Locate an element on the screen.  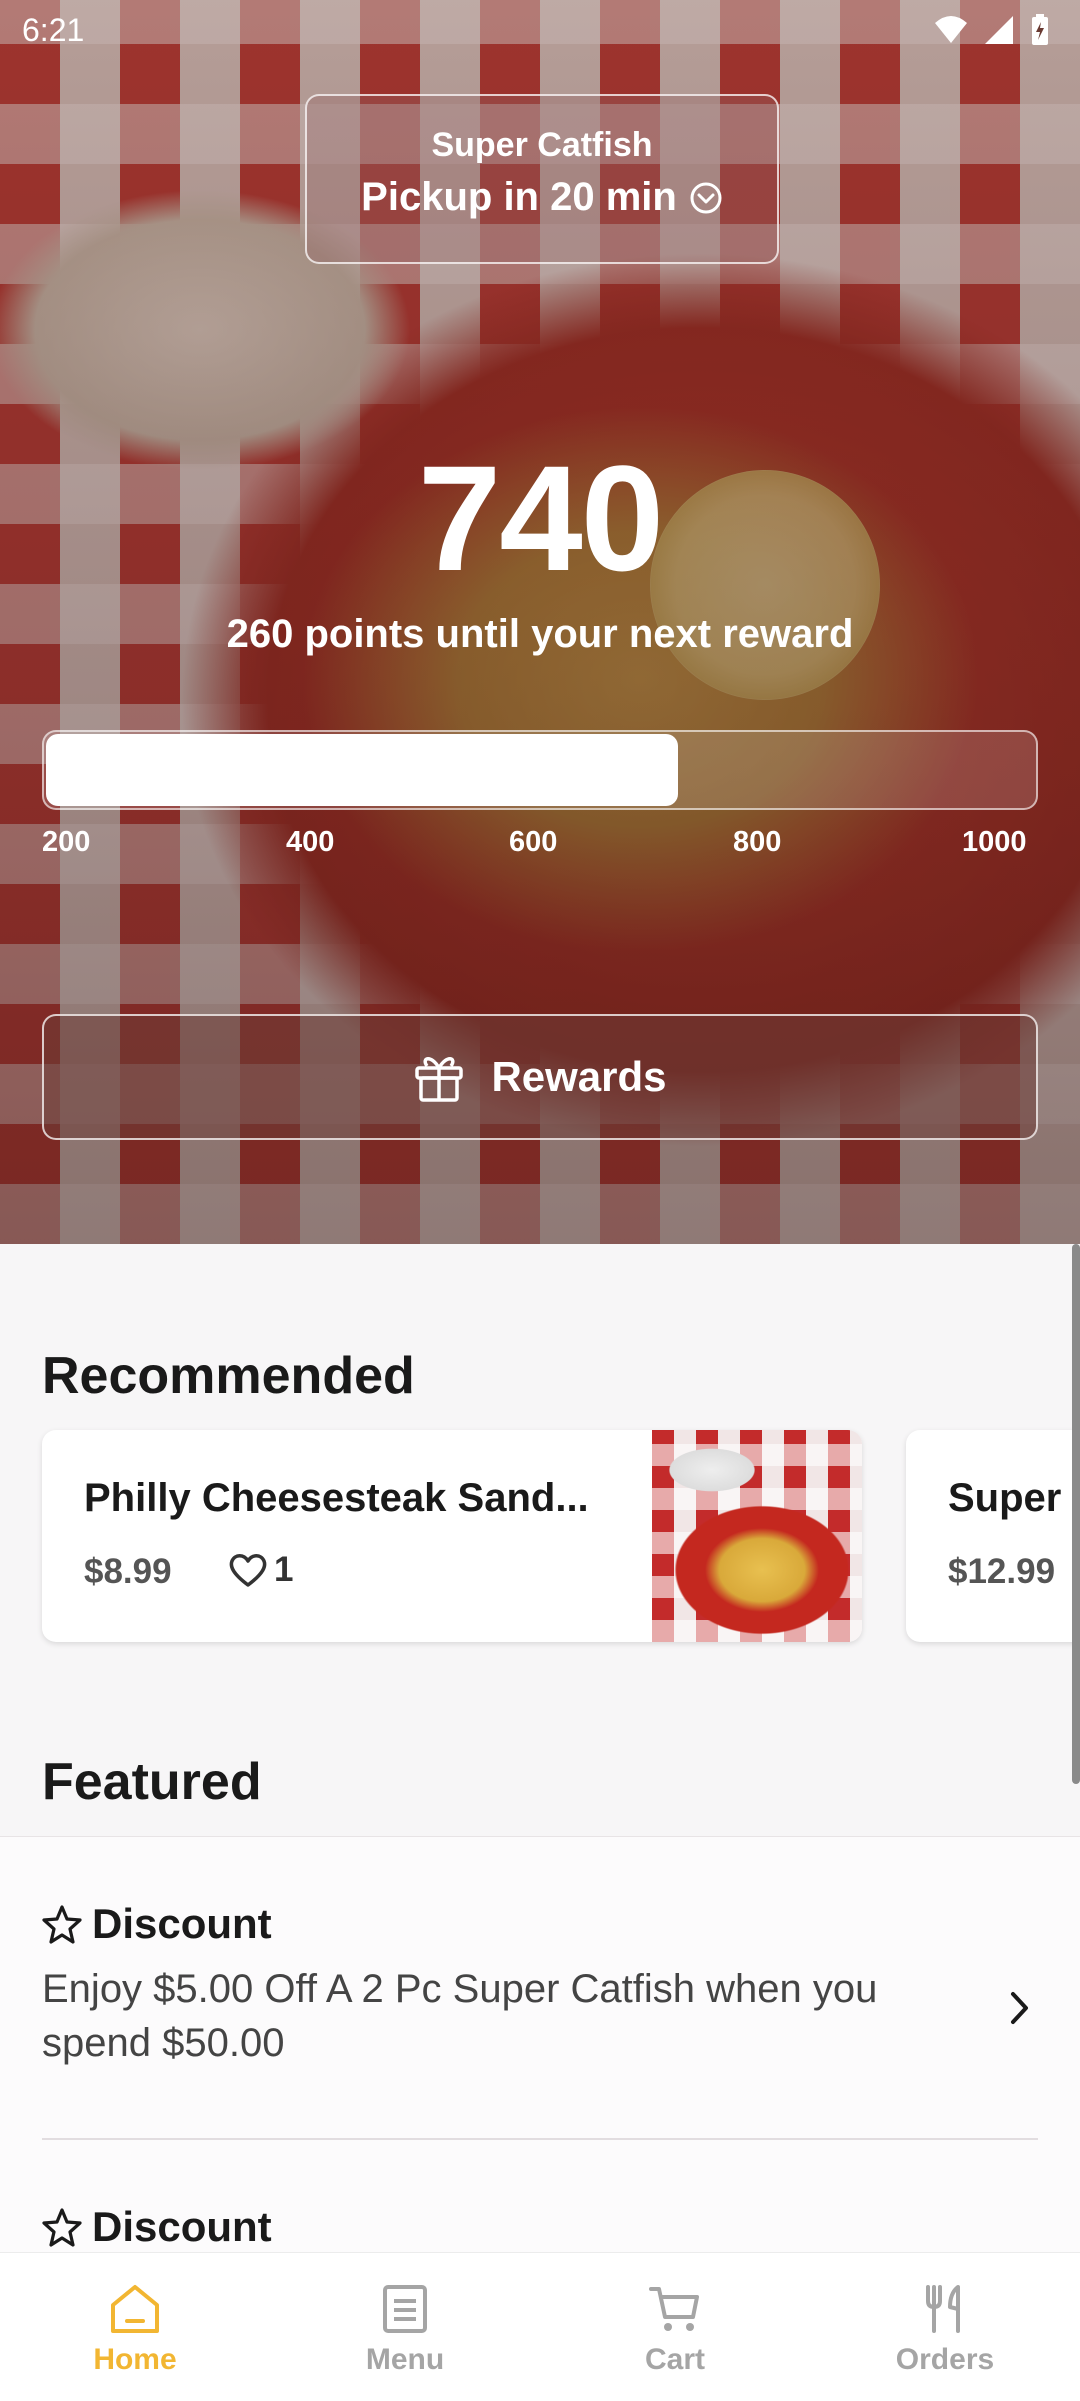
pickup-selector: Super Catfish Pickup in 20 min is located at coordinates (542, 179).